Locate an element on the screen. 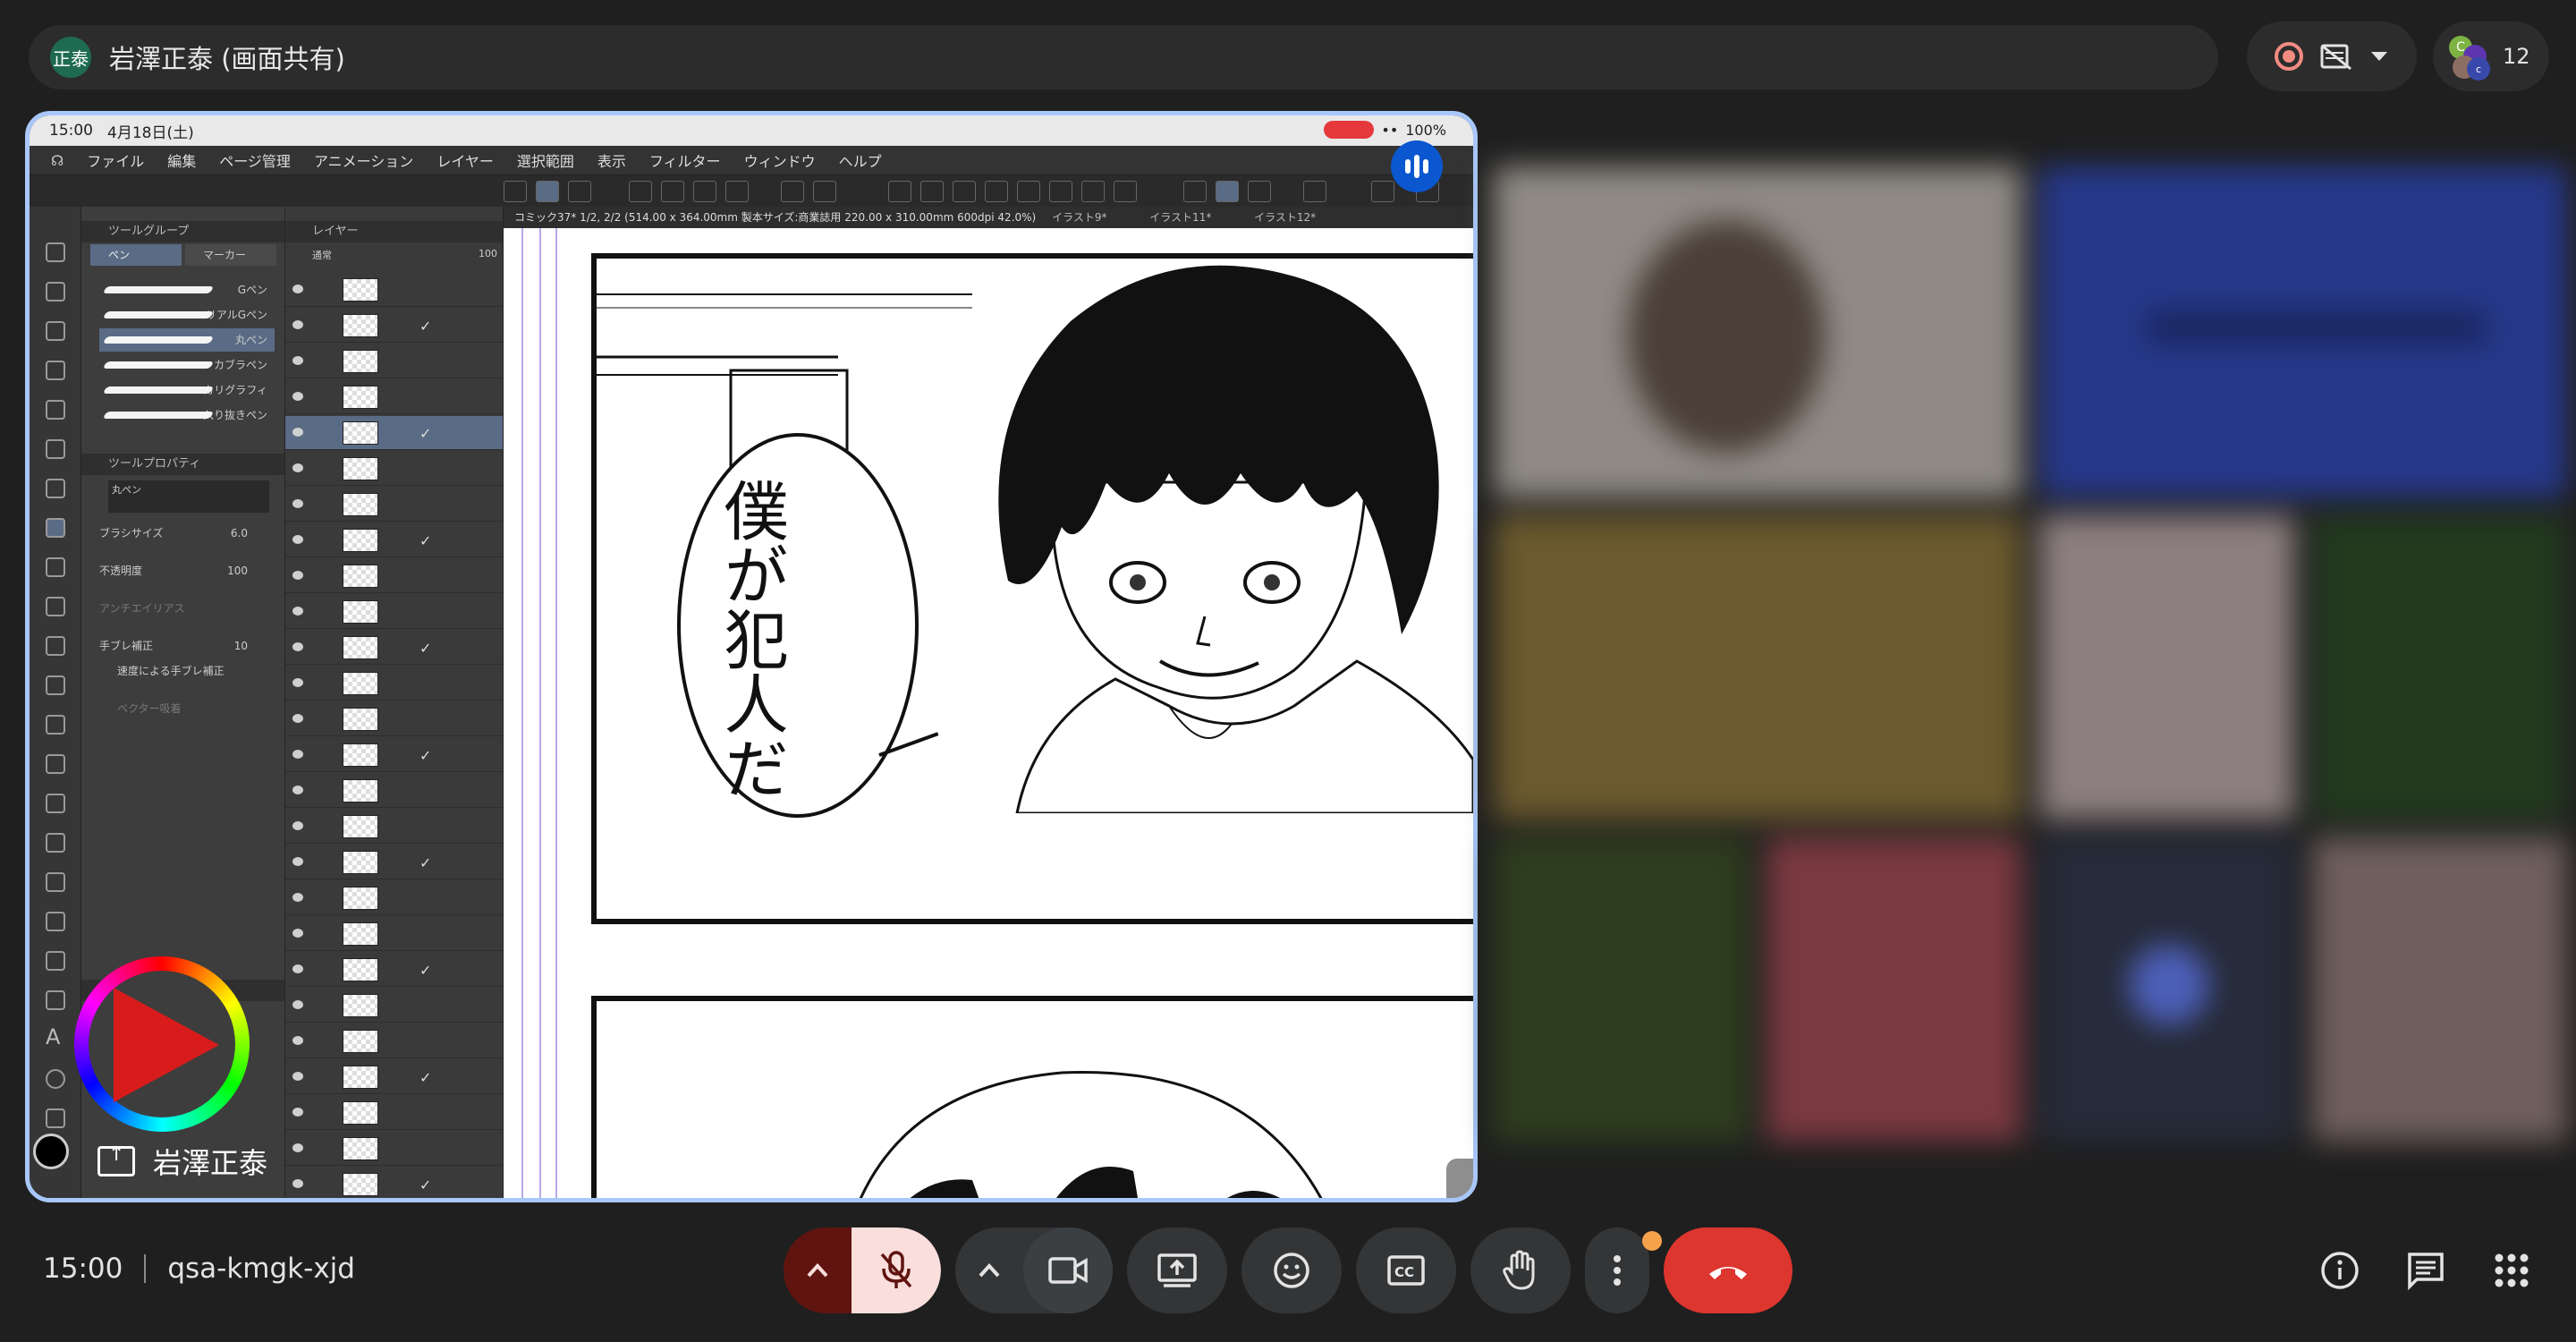 This screenshot has width=2576, height=1342. main-color-swatch is located at coordinates (51, 1151).